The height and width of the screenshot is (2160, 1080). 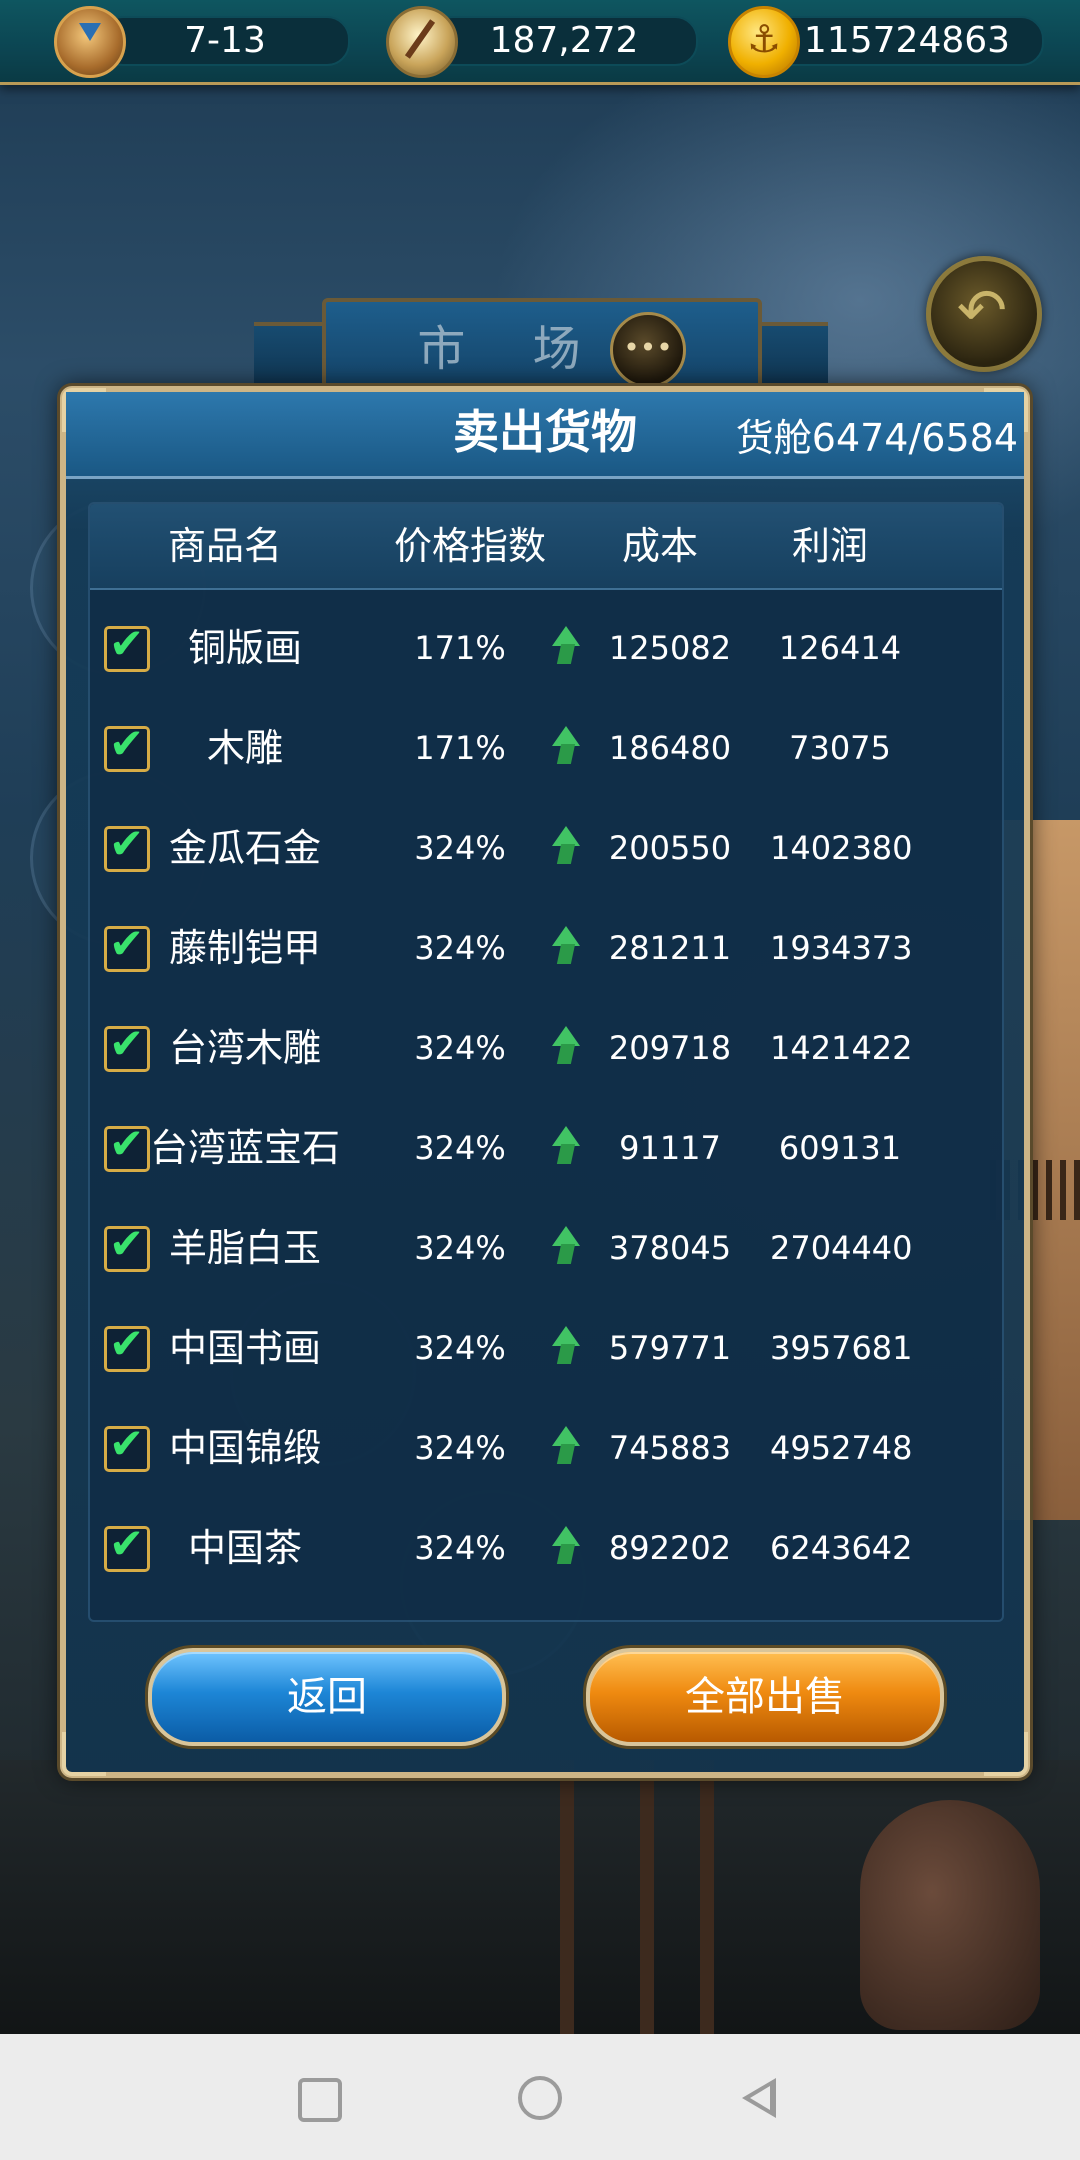 I want to click on header-price-index: 价格指数, so click(x=469, y=546).